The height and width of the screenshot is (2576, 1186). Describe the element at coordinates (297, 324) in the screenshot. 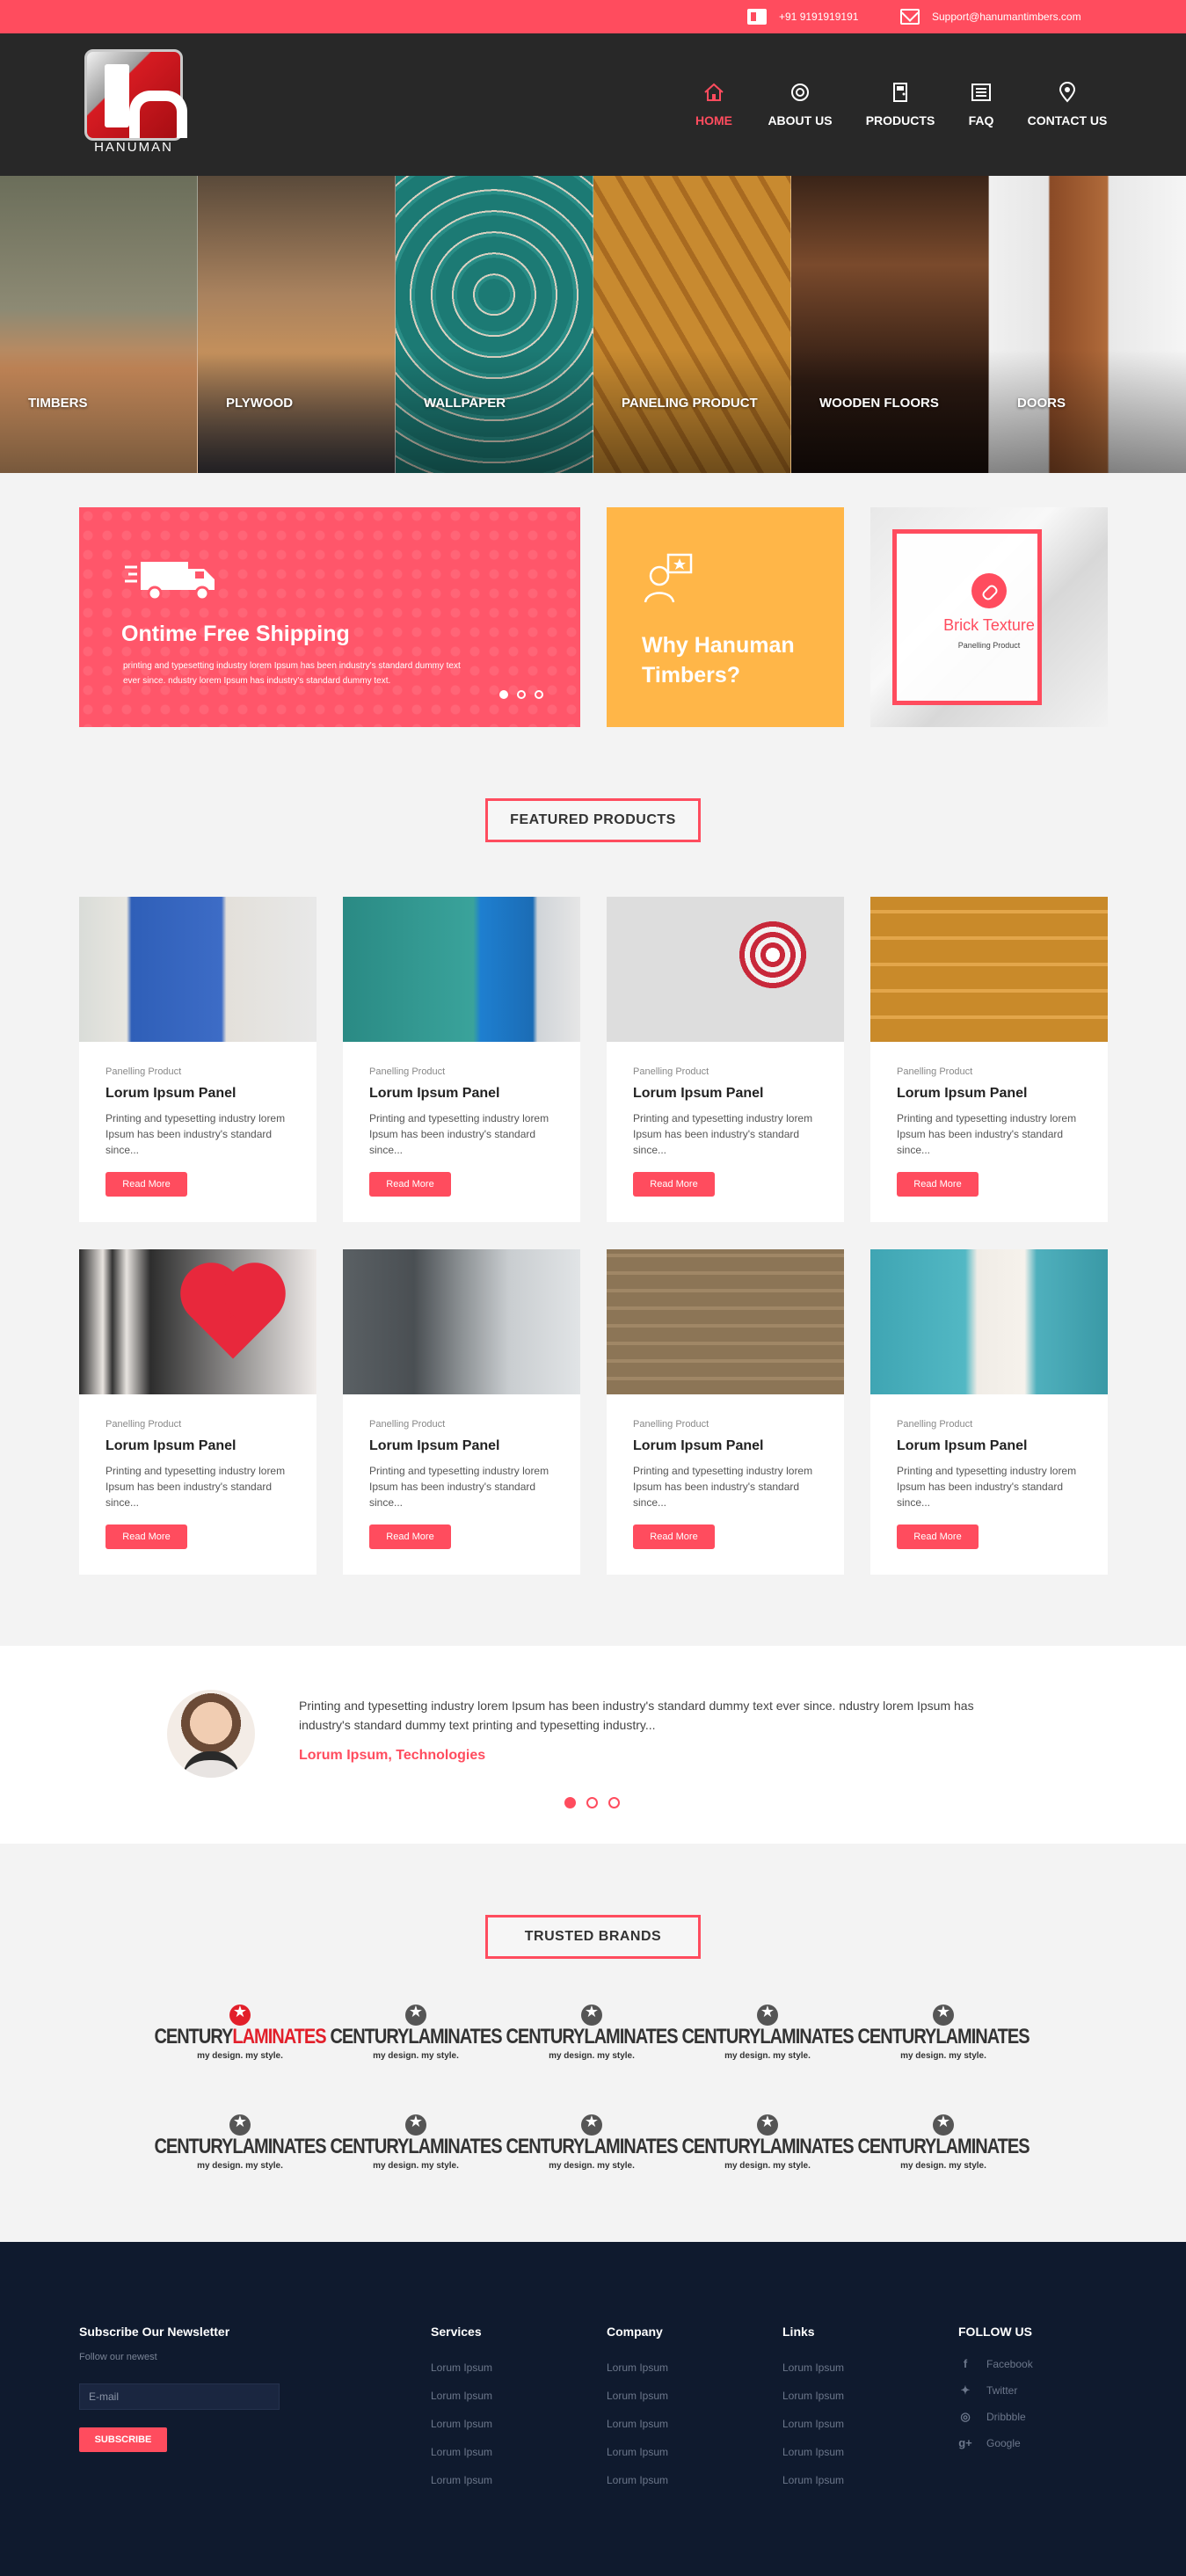

I see `category-plywood: PLYWOOD` at that location.